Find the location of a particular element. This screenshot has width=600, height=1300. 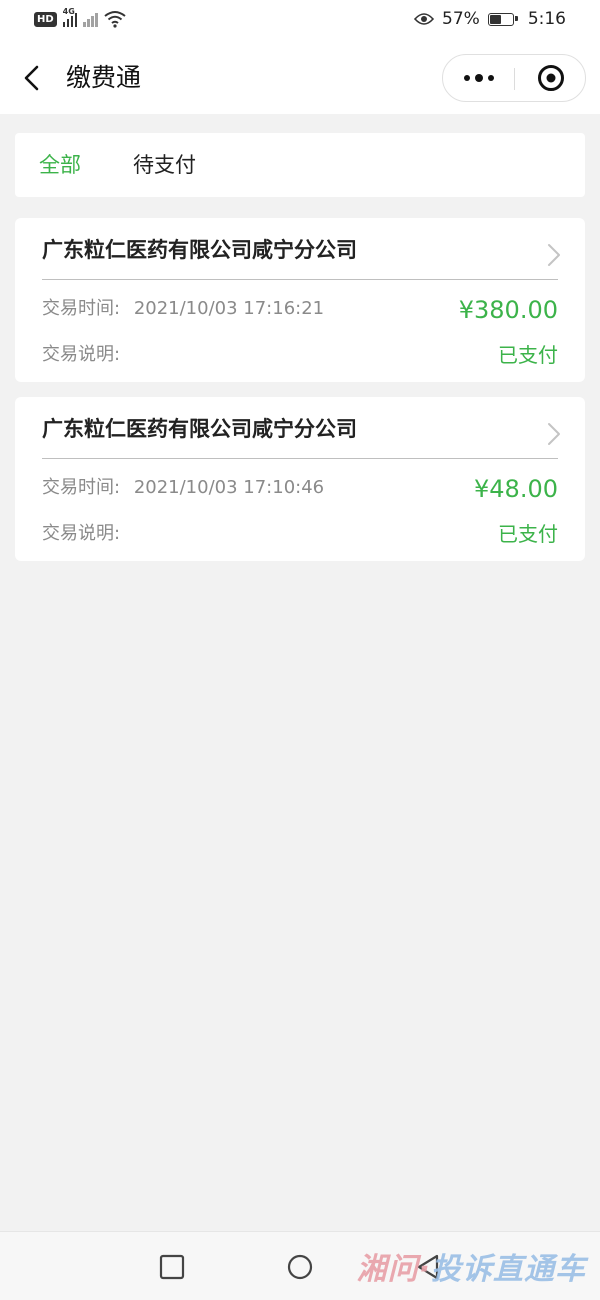

hd-badge: HD is located at coordinates (45, 19).